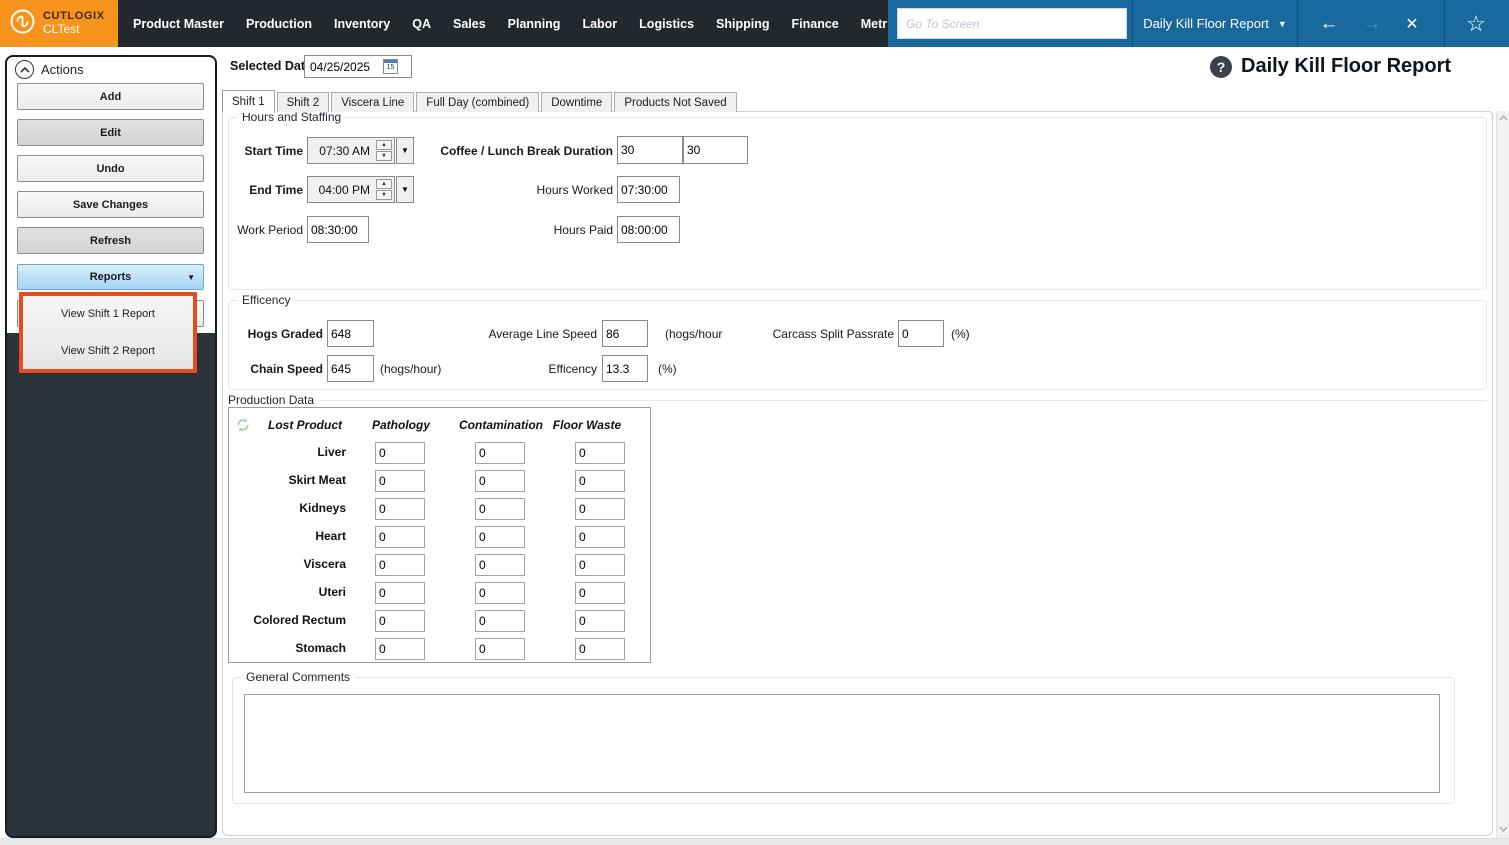 This screenshot has width=1509, height=845. I want to click on menu-item-view-shift-1-report: View Shift 1 Report, so click(108, 314).